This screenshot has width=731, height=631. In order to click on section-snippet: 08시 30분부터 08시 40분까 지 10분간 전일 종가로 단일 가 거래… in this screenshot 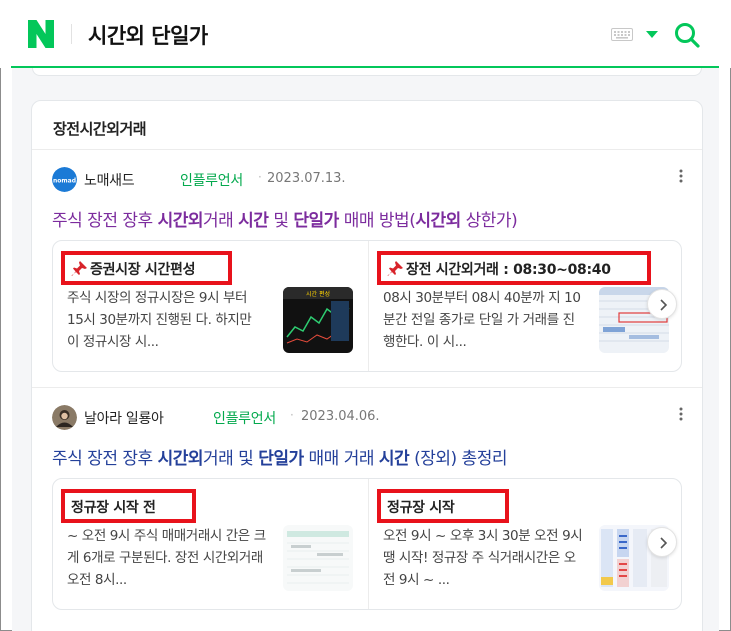, I will do `click(482, 320)`.